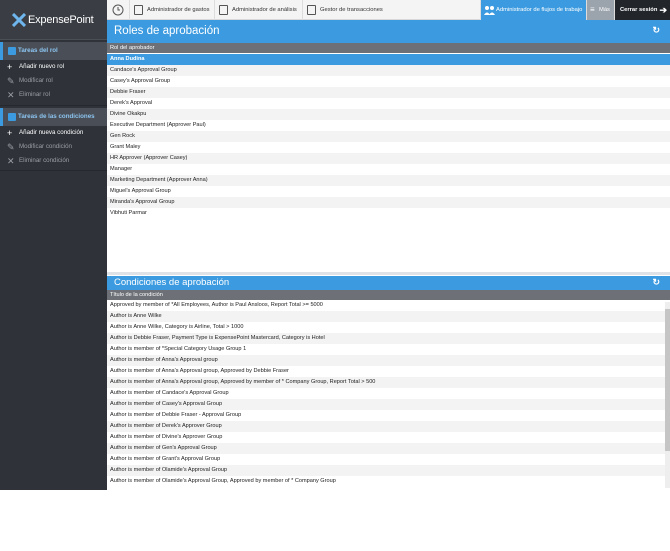 This screenshot has height=551, width=670. What do you see at coordinates (388, 283) in the screenshot?
I see `conditions-panel-header: Condiciones de aprobación ↻` at bounding box center [388, 283].